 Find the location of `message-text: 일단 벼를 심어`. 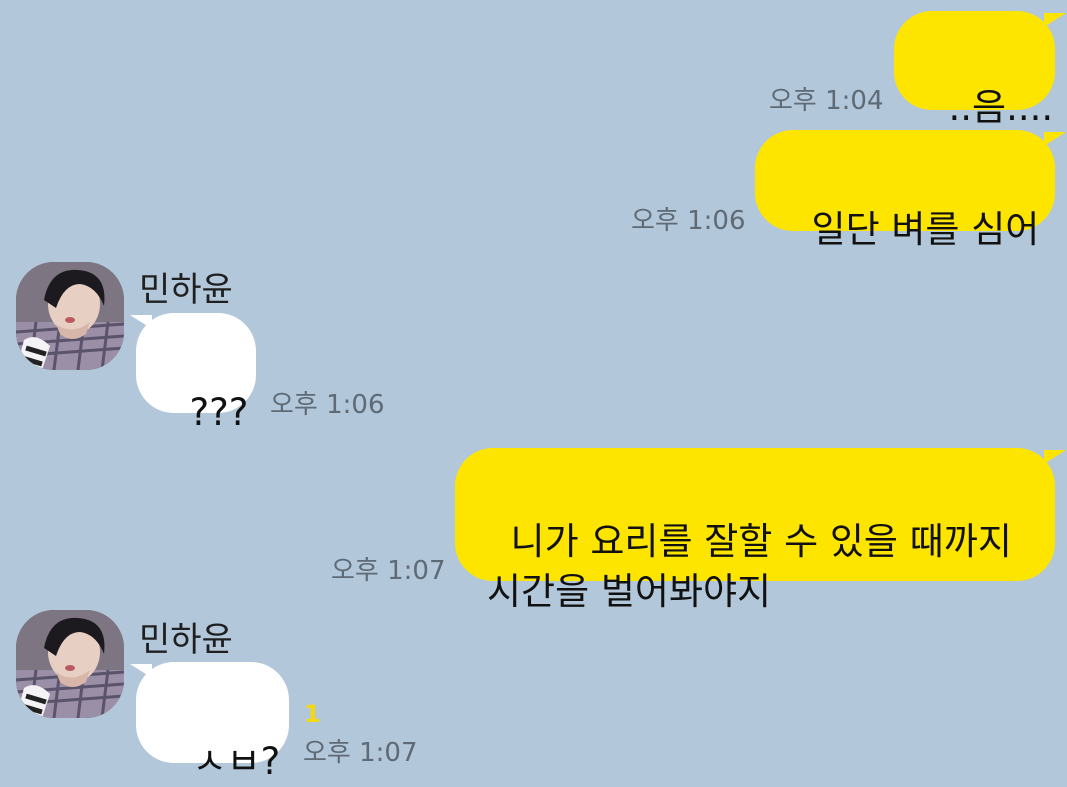

message-text: 일단 벼를 심어 is located at coordinates (925, 229).